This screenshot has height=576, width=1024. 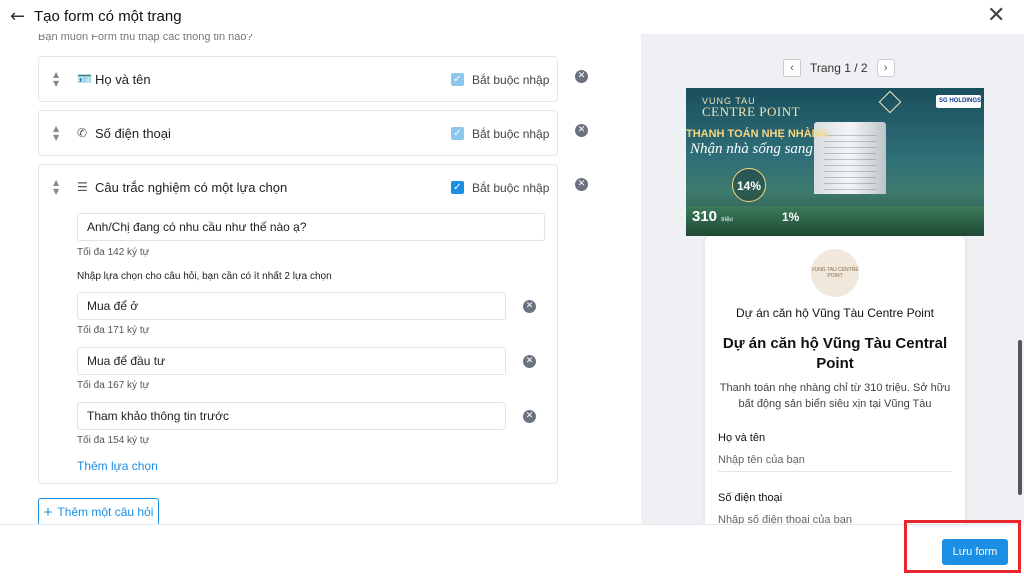 I want to click on banner-tagline: Nhận nhà sống sang, so click(x=751, y=149).